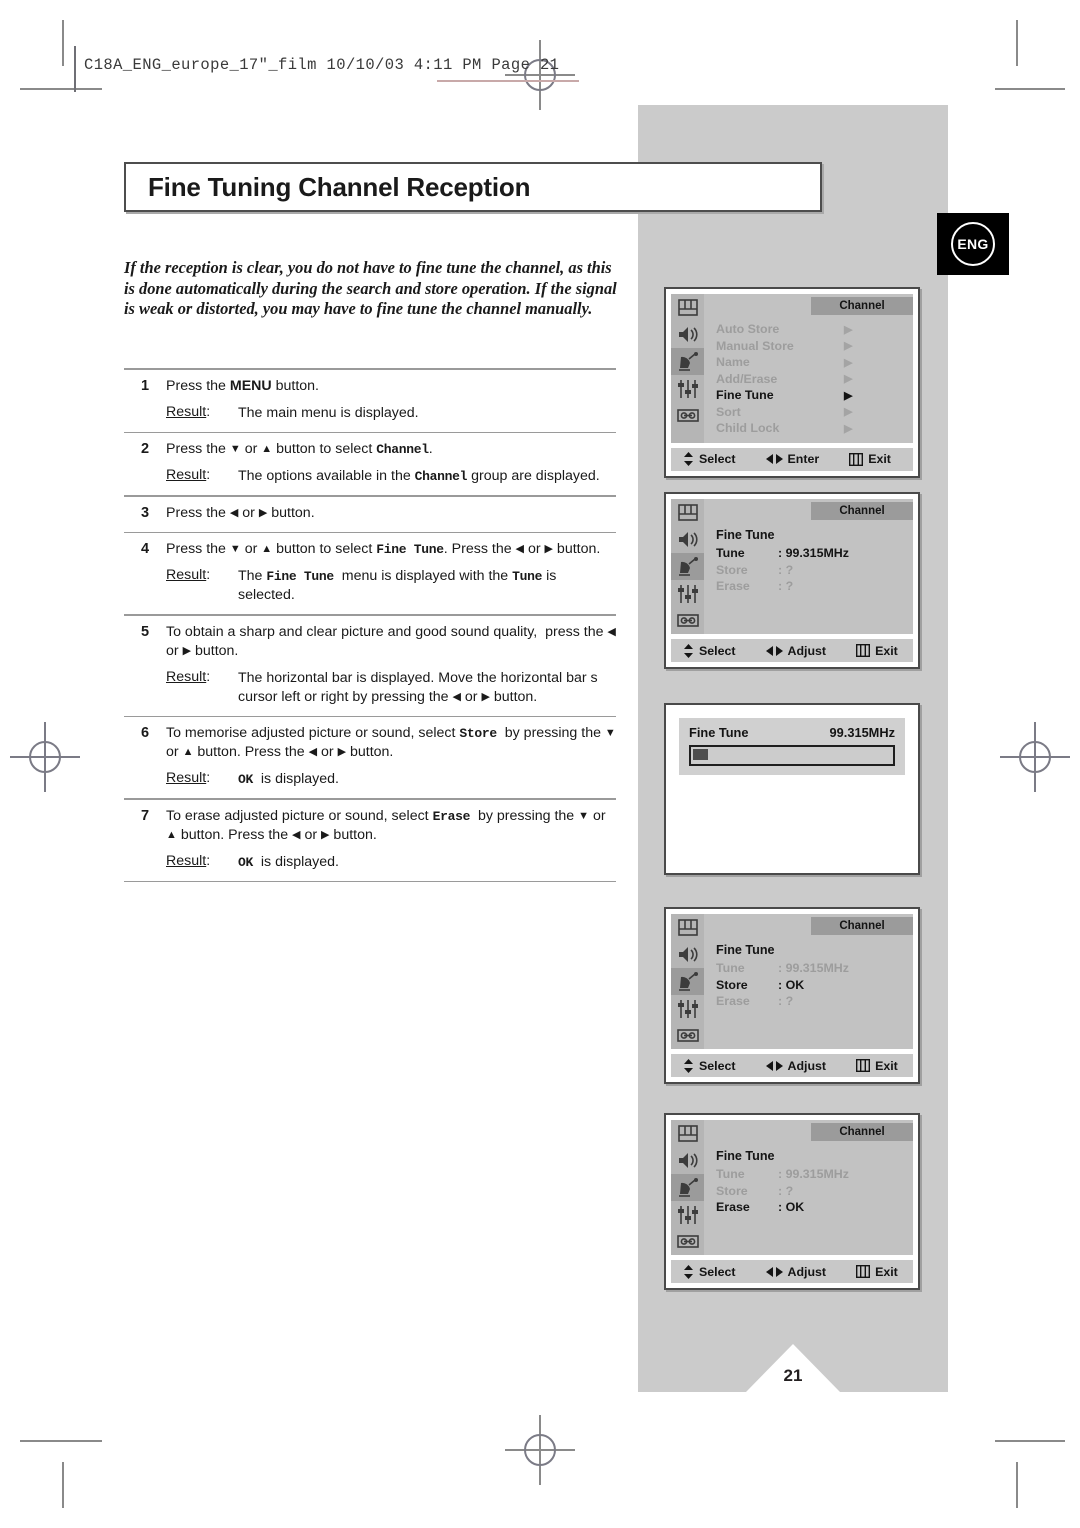 This screenshot has height=1528, width=1080. I want to click on osd-menu-item: Child Lock ▶, so click(814, 428).